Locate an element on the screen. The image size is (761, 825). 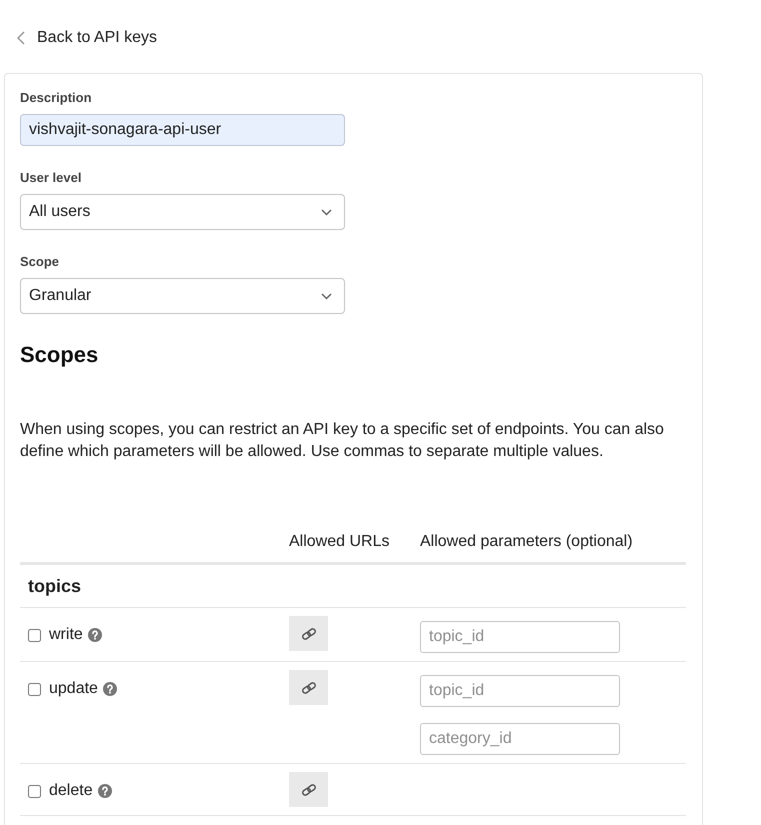
column-header: Allowed URLs is located at coordinates (339, 541).